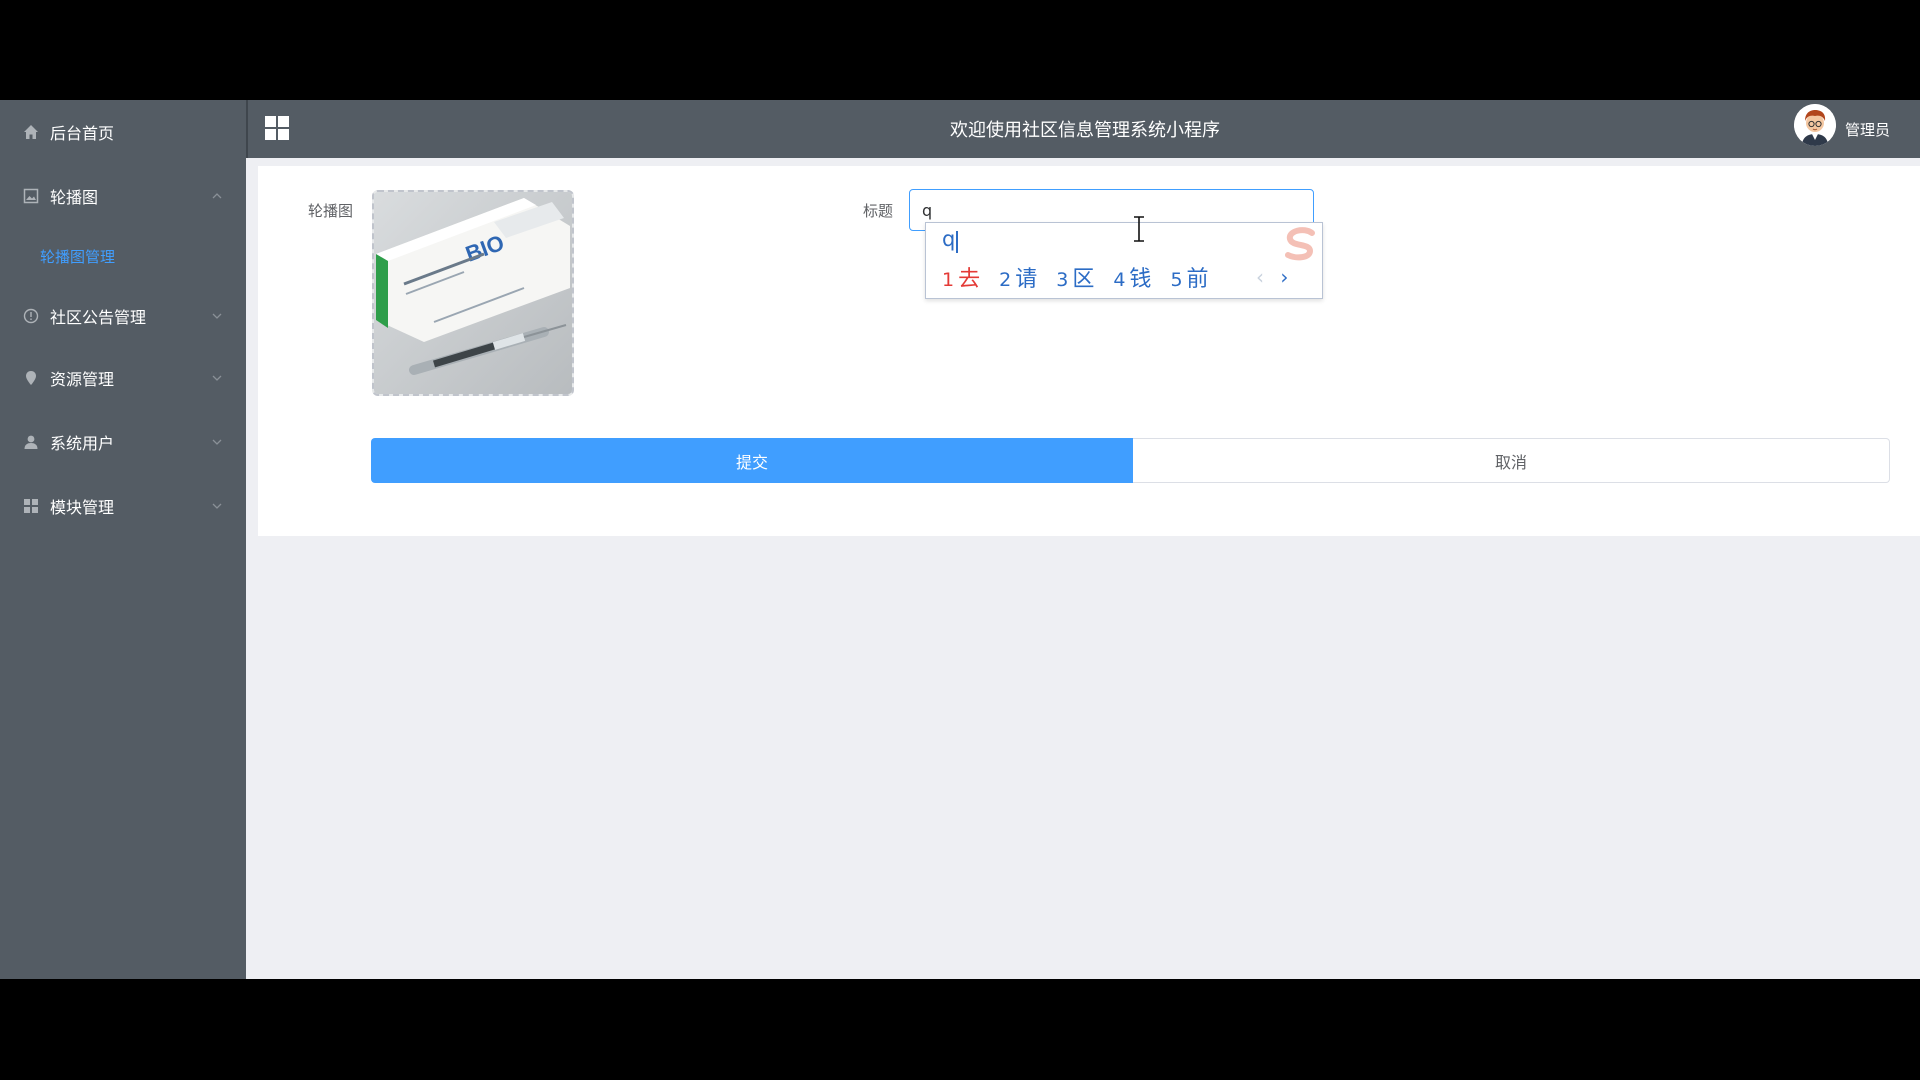  Describe the element at coordinates (957, 242) in the screenshot. I see `ime-caret` at that location.